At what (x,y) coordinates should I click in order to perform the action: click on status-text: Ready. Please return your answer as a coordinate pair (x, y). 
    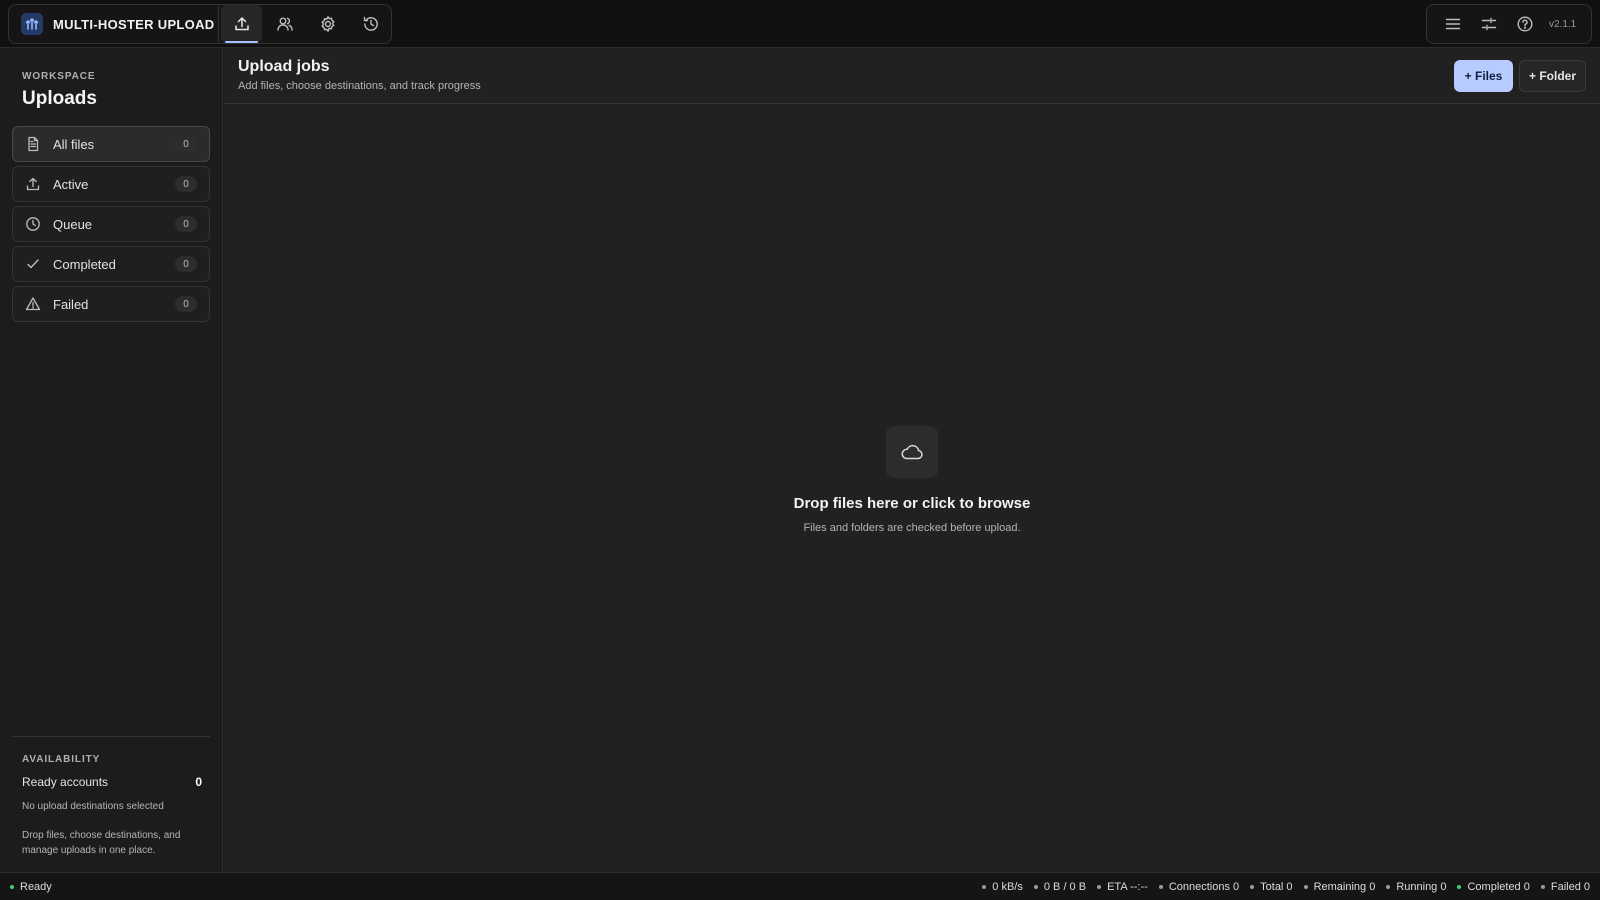
    Looking at the image, I should click on (36, 887).